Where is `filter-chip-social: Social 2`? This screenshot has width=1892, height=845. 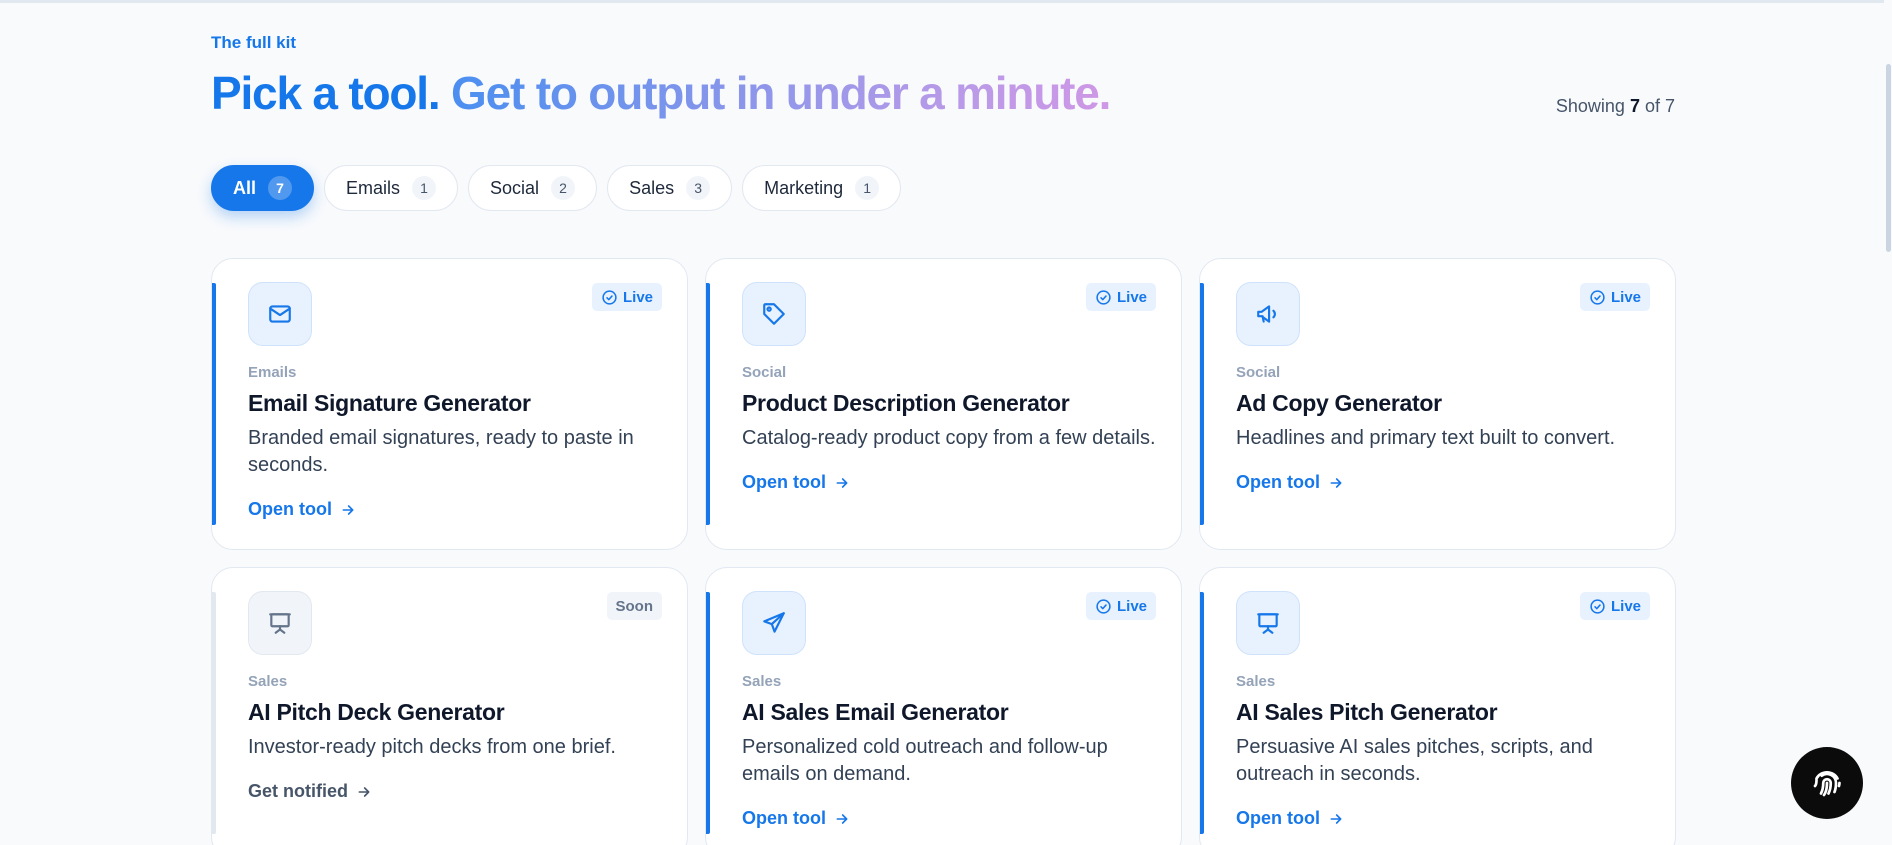 filter-chip-social: Social 2 is located at coordinates (533, 188).